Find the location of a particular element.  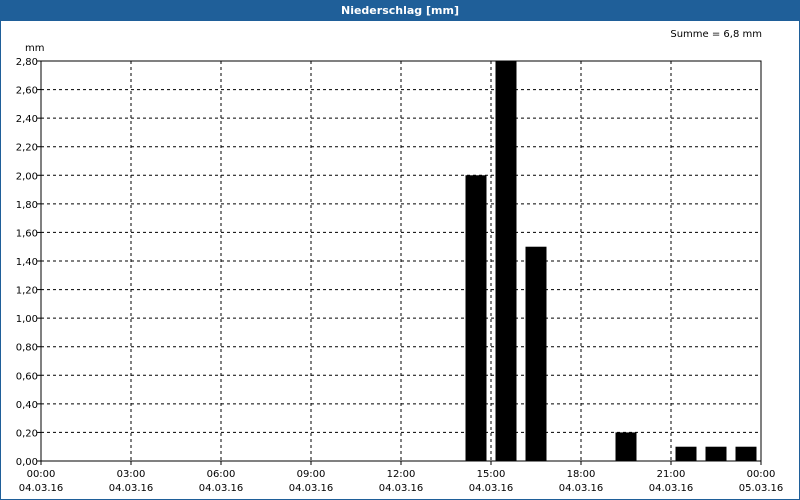

x-tick-time: 21:00 is located at coordinates (671, 474).